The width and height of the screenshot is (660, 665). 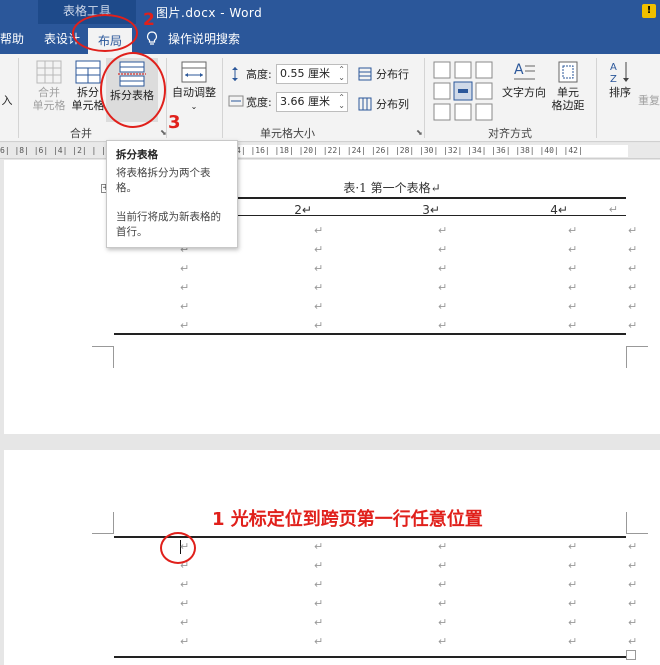 I want to click on group-merge-label: 合并, so click(x=81, y=133).